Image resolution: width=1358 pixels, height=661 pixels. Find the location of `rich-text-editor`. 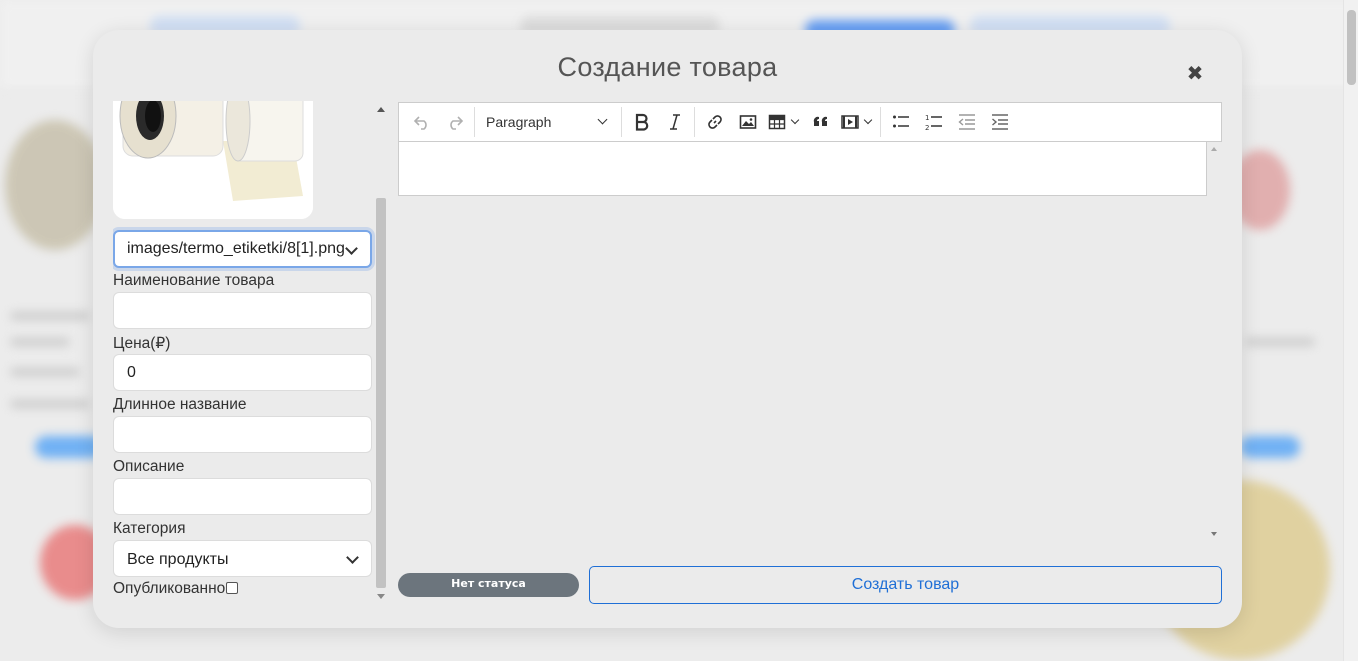

rich-text-editor is located at coordinates (802, 169).